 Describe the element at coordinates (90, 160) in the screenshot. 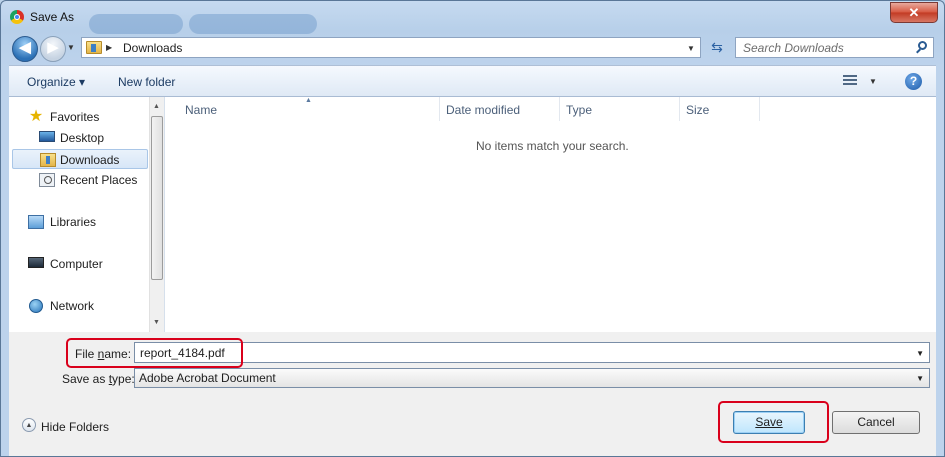

I see `sidebar-item-label: Downloads` at that location.